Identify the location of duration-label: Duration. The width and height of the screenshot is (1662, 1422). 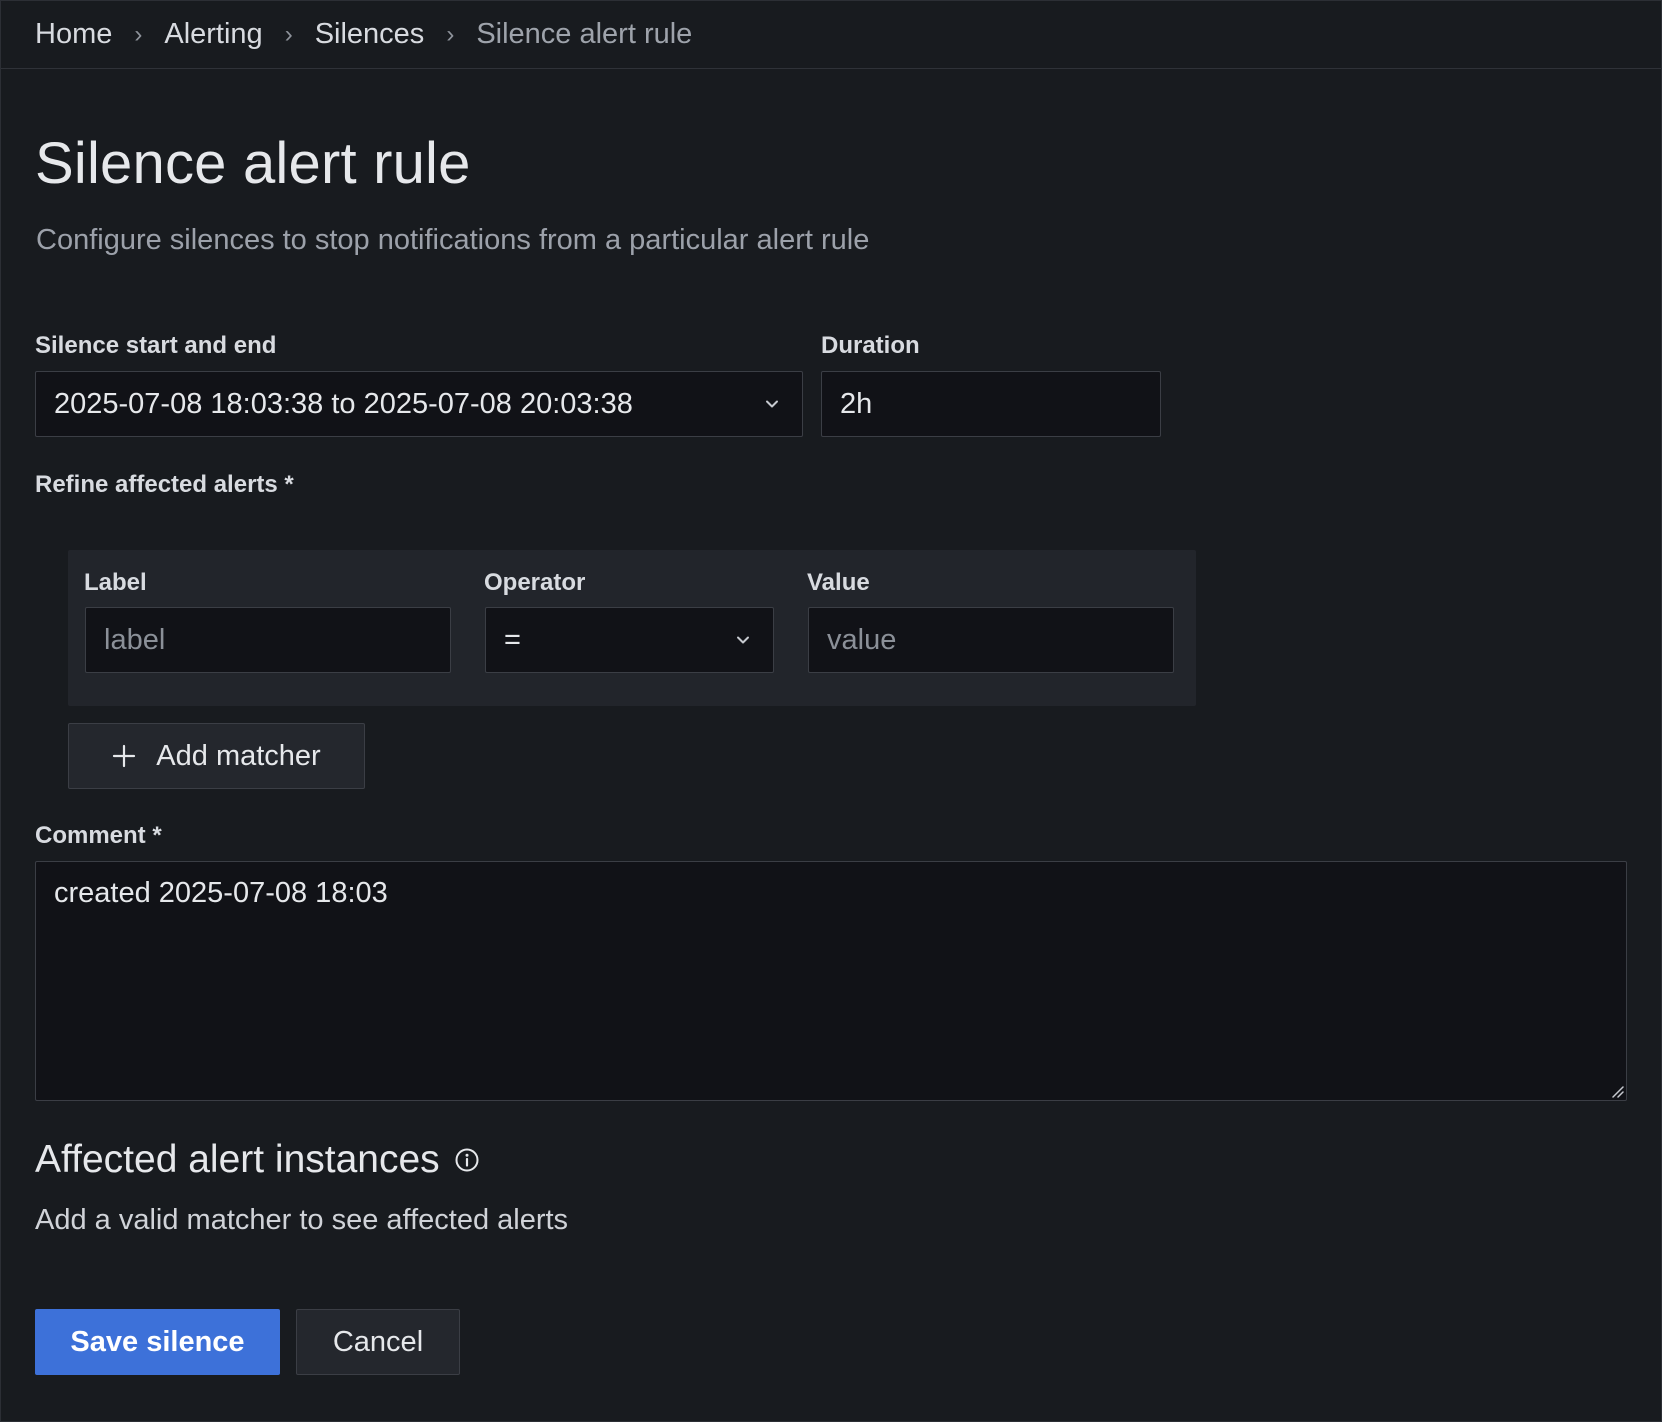
(870, 345).